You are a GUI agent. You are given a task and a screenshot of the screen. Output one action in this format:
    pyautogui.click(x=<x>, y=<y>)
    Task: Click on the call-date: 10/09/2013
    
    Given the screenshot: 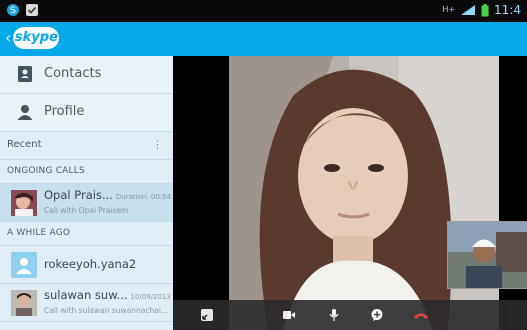 What is the action you would take?
    pyautogui.click(x=150, y=297)
    